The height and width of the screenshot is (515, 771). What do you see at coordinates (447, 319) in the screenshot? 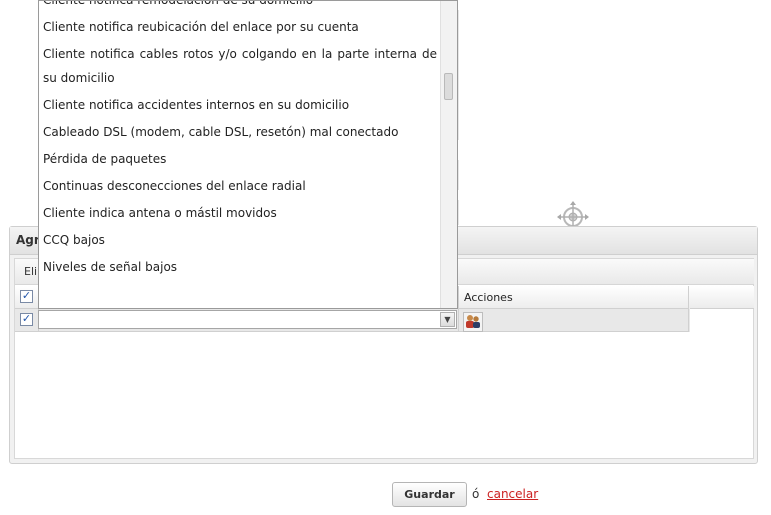
I see `chevron-down-icon: ▼` at bounding box center [447, 319].